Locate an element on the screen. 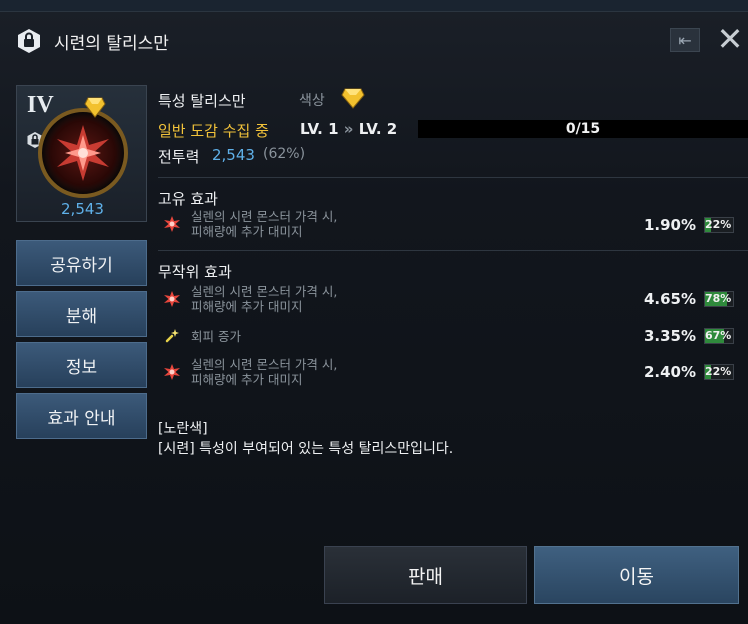 This screenshot has width=748, height=624. effect-rank-badge: 67% is located at coordinates (719, 336).